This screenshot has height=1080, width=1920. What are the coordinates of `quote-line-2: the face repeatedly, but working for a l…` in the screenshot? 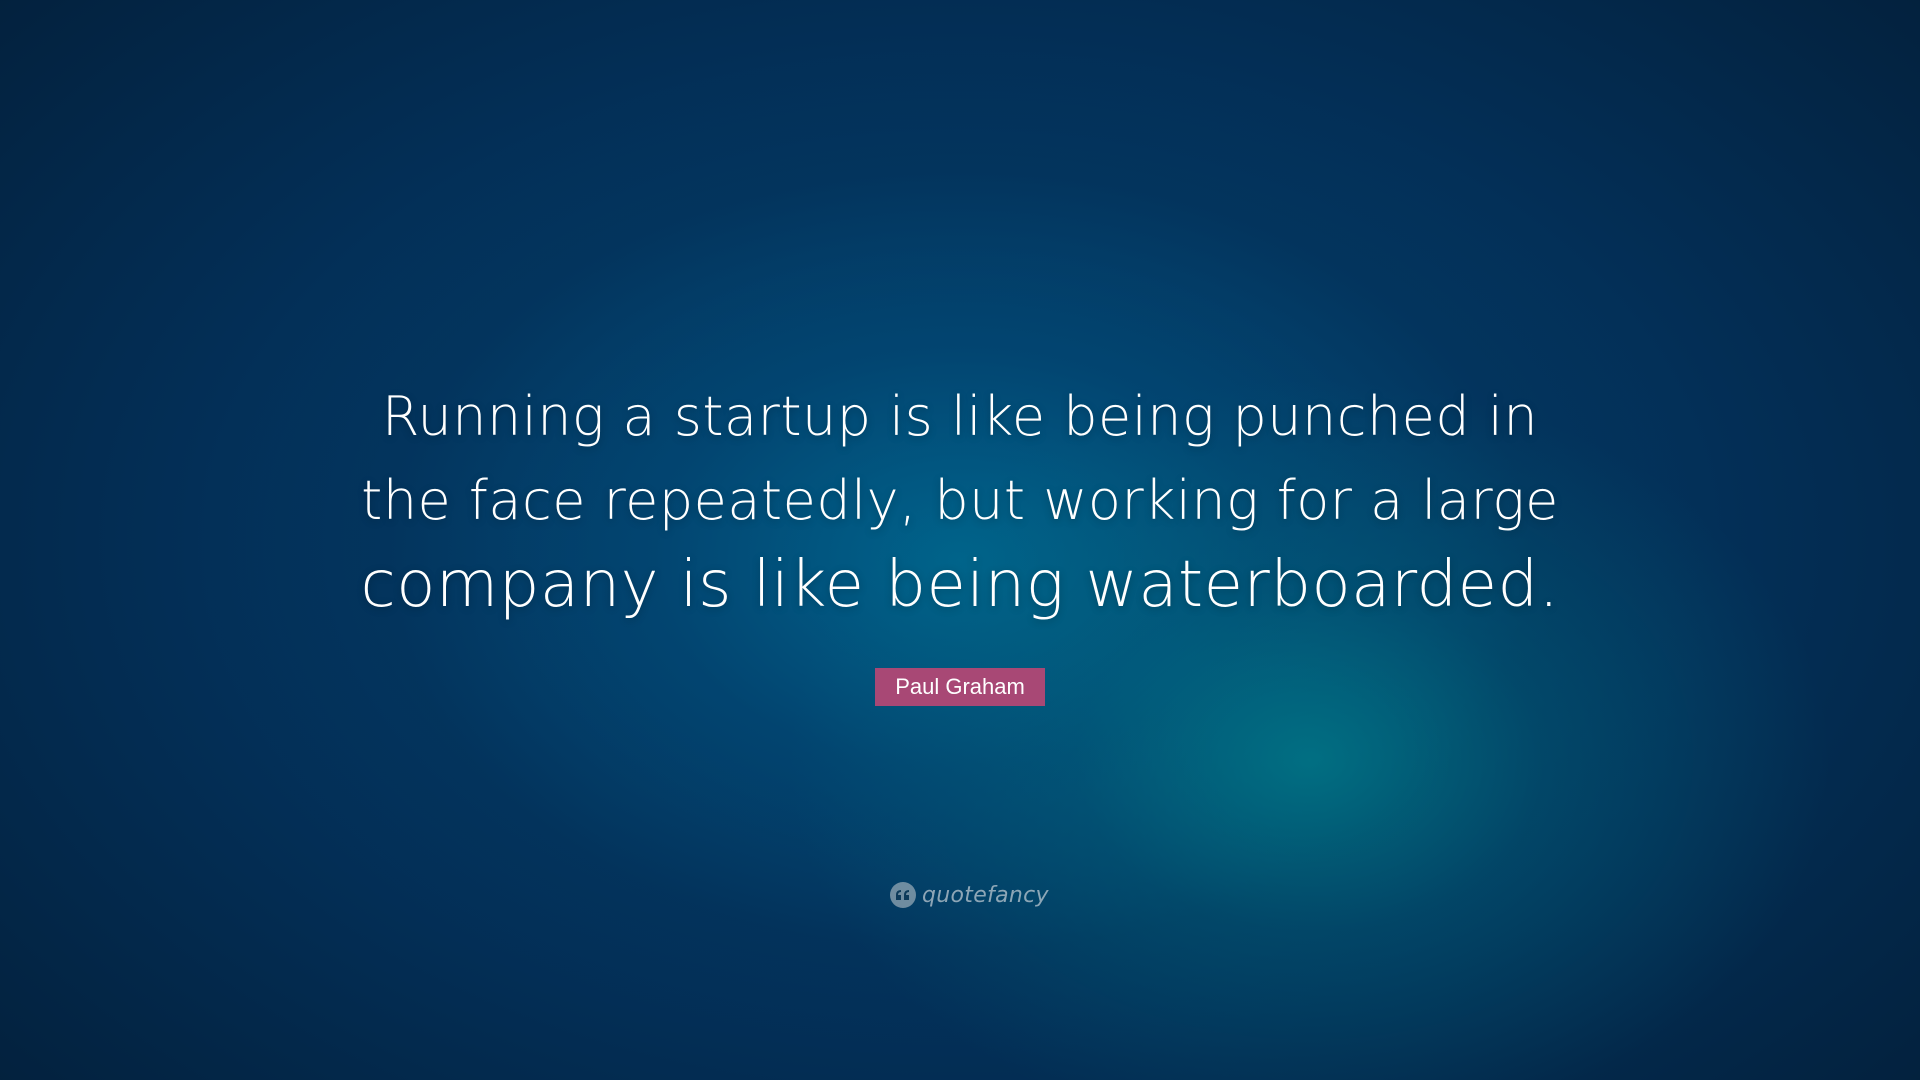 It's located at (960, 500).